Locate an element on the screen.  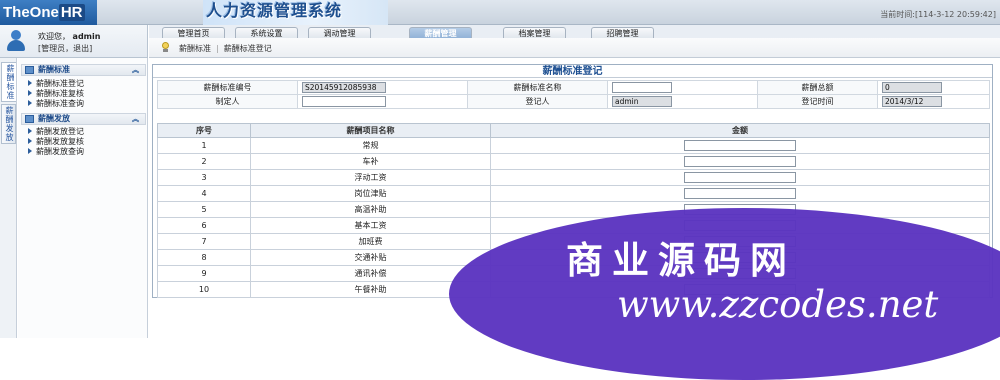
lightbulb-icon is located at coordinates (165, 47).